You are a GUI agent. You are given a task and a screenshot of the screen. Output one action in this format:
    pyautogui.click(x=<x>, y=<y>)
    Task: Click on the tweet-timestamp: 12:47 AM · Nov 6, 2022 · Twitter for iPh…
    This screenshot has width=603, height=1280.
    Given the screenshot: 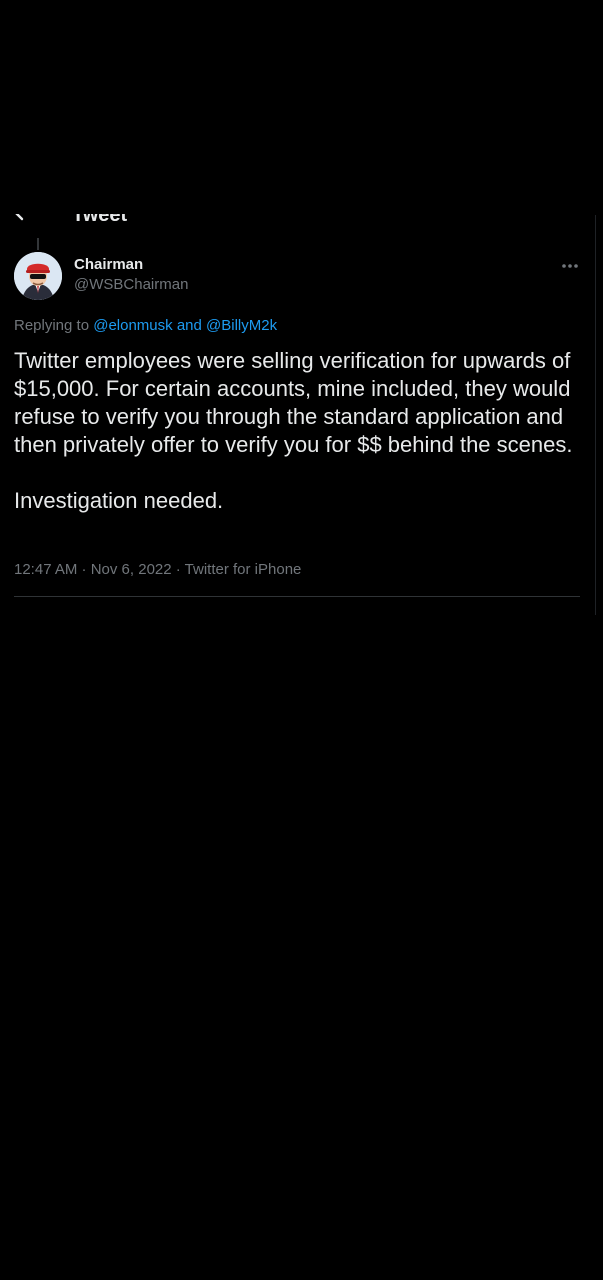 What is the action you would take?
    pyautogui.click(x=157, y=569)
    